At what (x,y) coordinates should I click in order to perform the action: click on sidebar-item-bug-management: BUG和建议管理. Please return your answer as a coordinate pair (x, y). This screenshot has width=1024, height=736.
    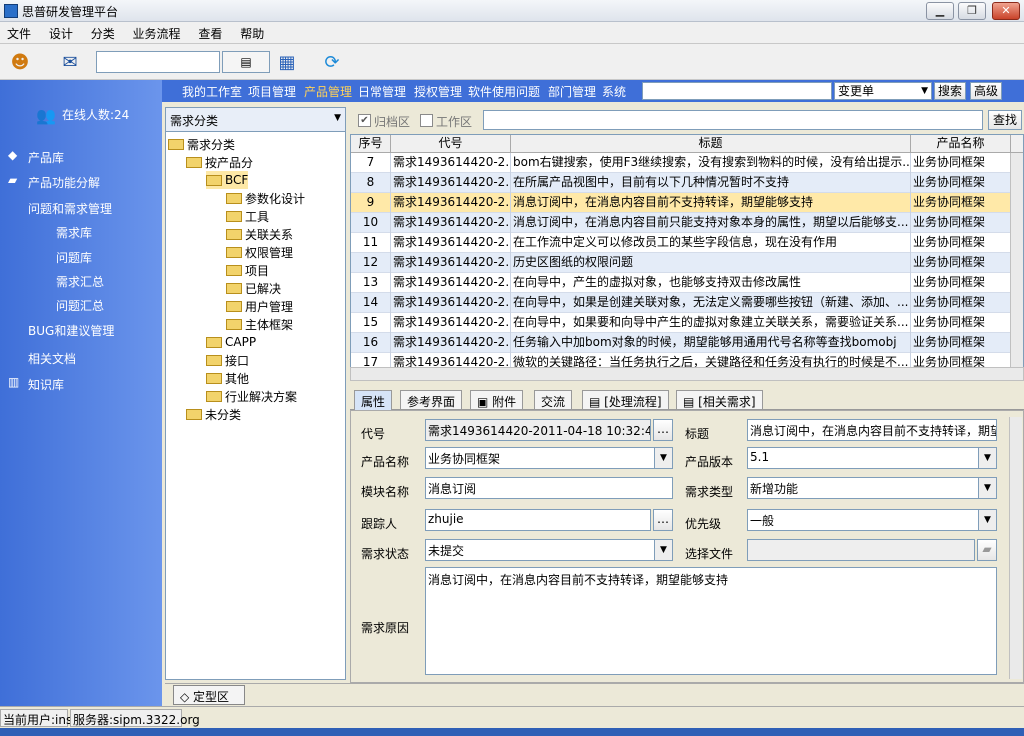
    Looking at the image, I should click on (71, 330).